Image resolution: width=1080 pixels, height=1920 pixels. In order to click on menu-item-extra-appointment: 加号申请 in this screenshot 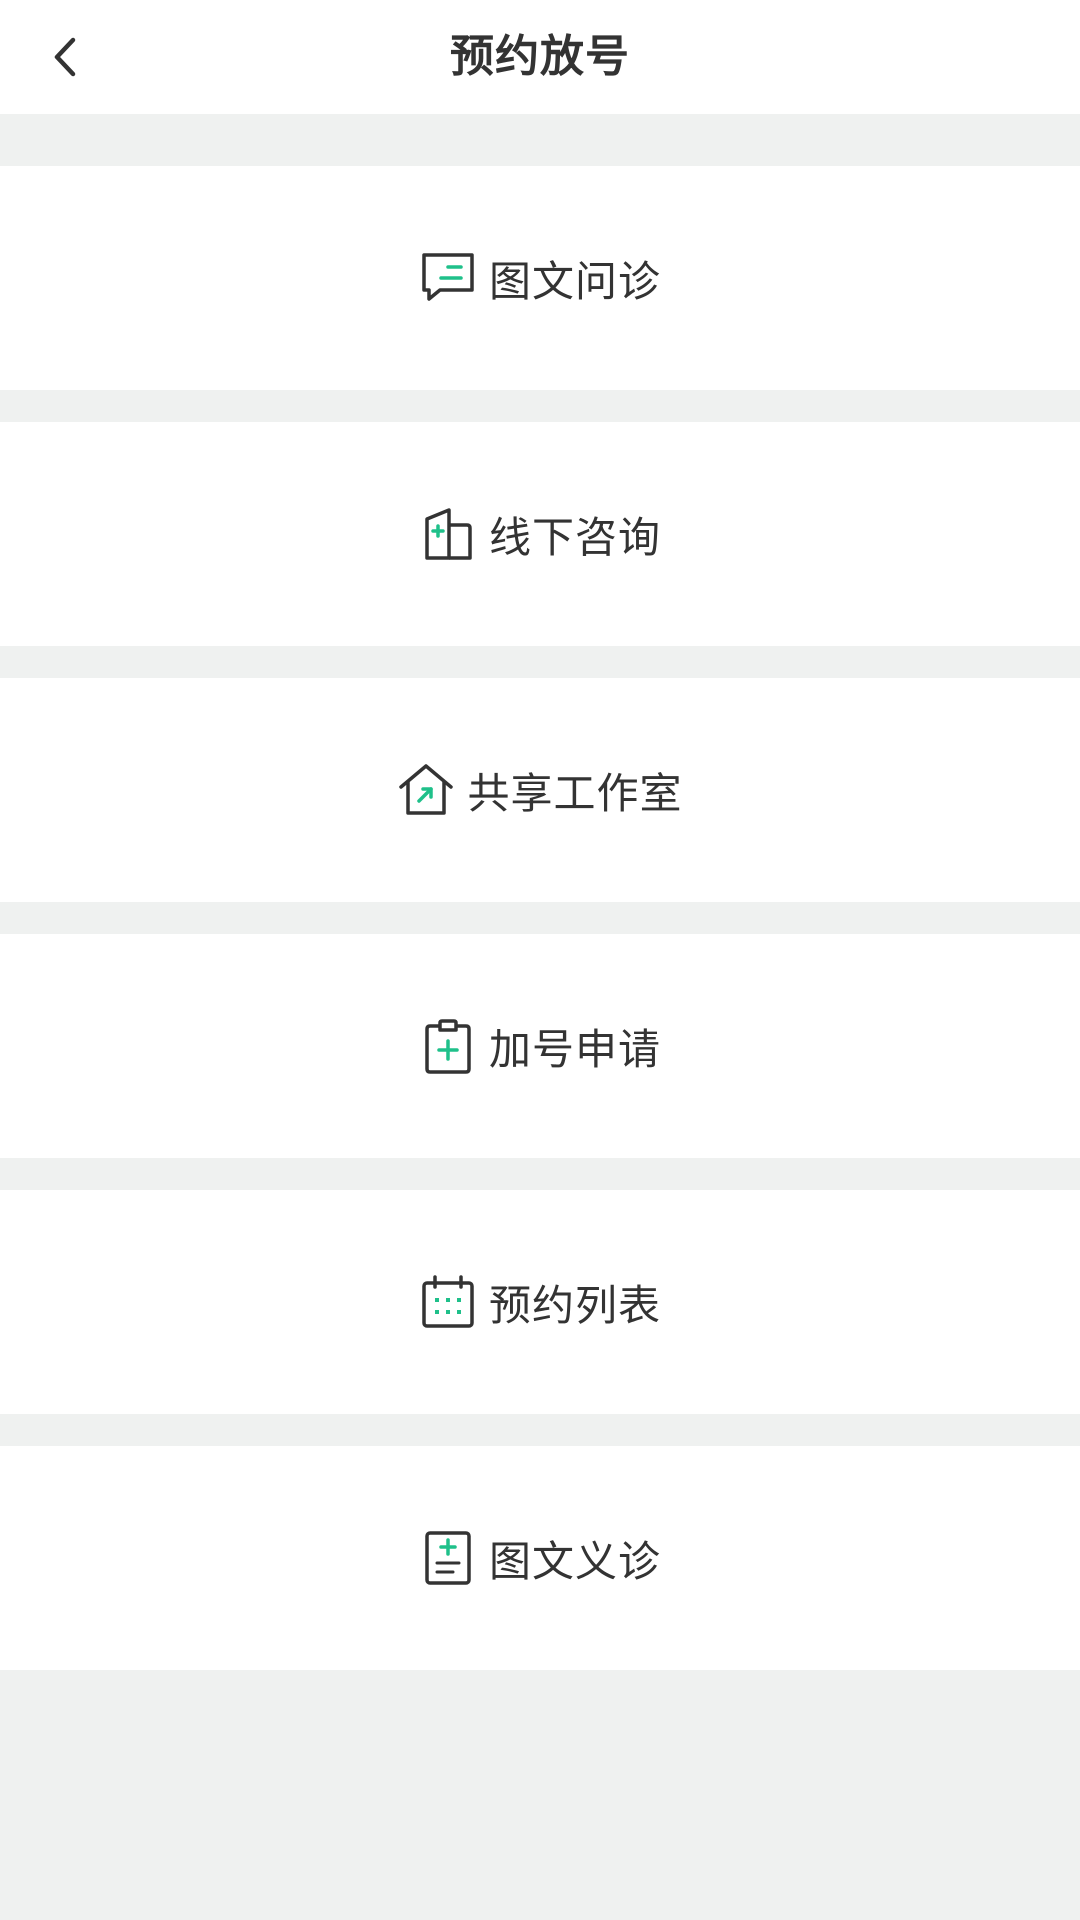, I will do `click(540, 1046)`.